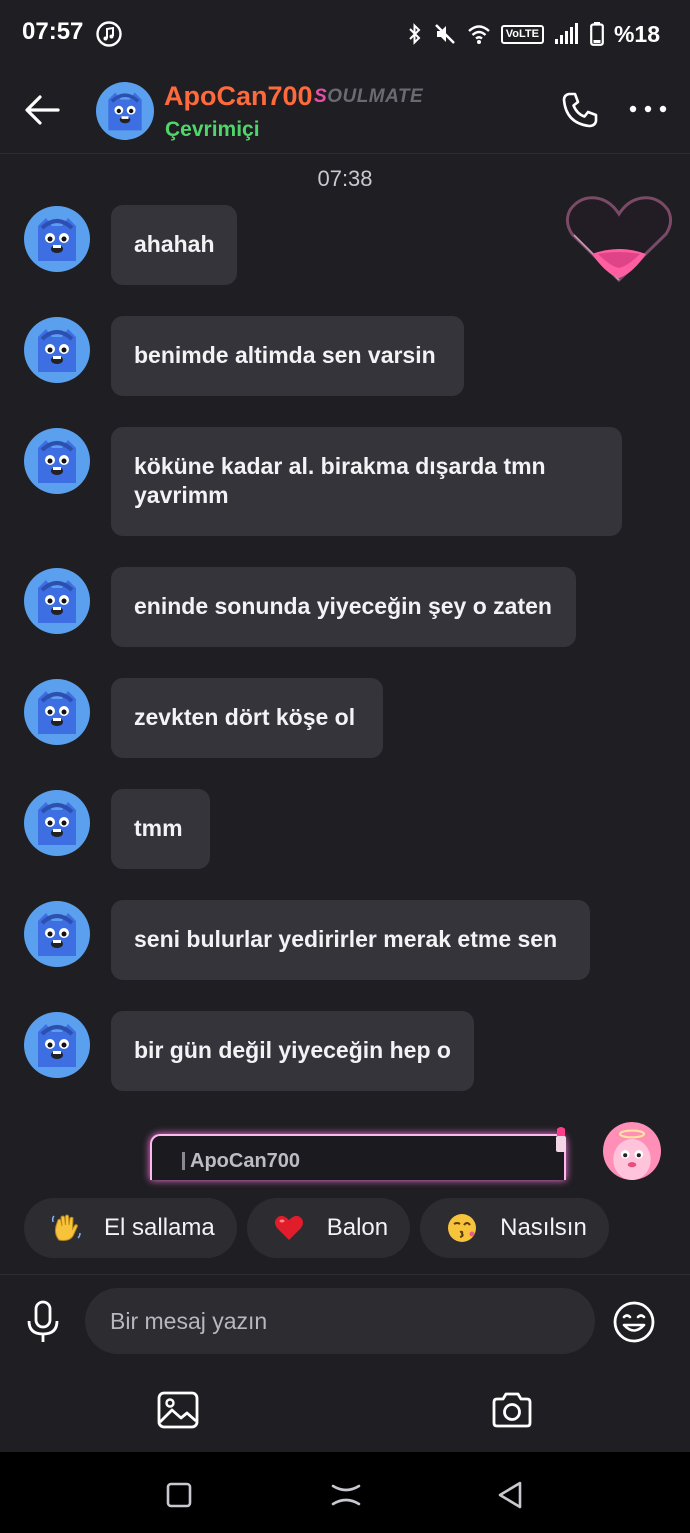 The height and width of the screenshot is (1533, 690). What do you see at coordinates (346, 1495) in the screenshot?
I see `home-icon` at bounding box center [346, 1495].